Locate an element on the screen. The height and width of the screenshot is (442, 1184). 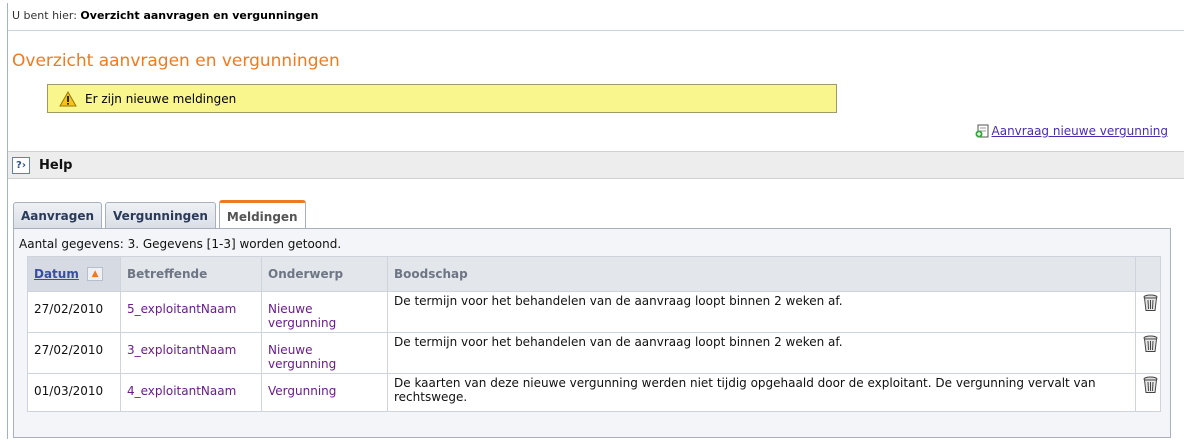
warning-icon is located at coordinates (68, 98).